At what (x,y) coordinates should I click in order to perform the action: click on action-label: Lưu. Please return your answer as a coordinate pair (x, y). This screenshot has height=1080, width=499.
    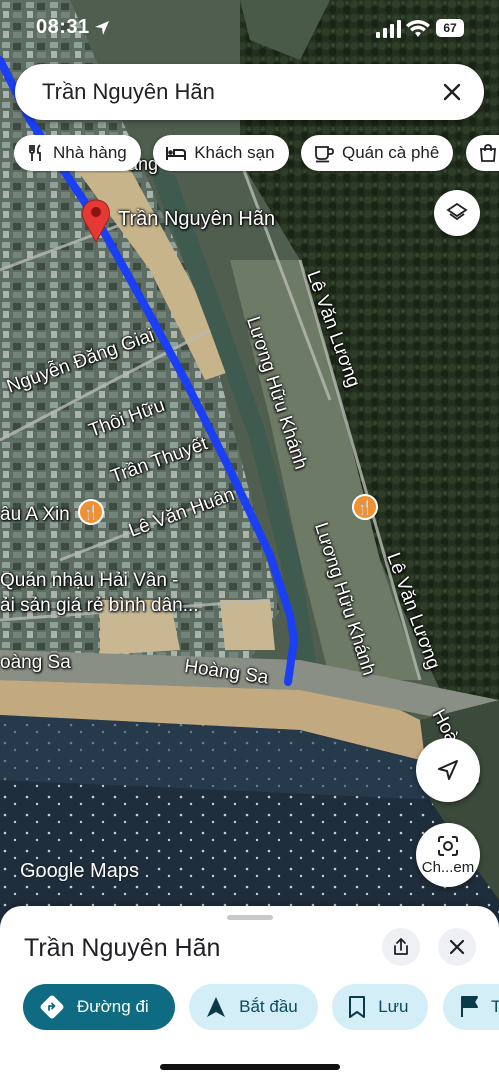
    Looking at the image, I should click on (393, 1006).